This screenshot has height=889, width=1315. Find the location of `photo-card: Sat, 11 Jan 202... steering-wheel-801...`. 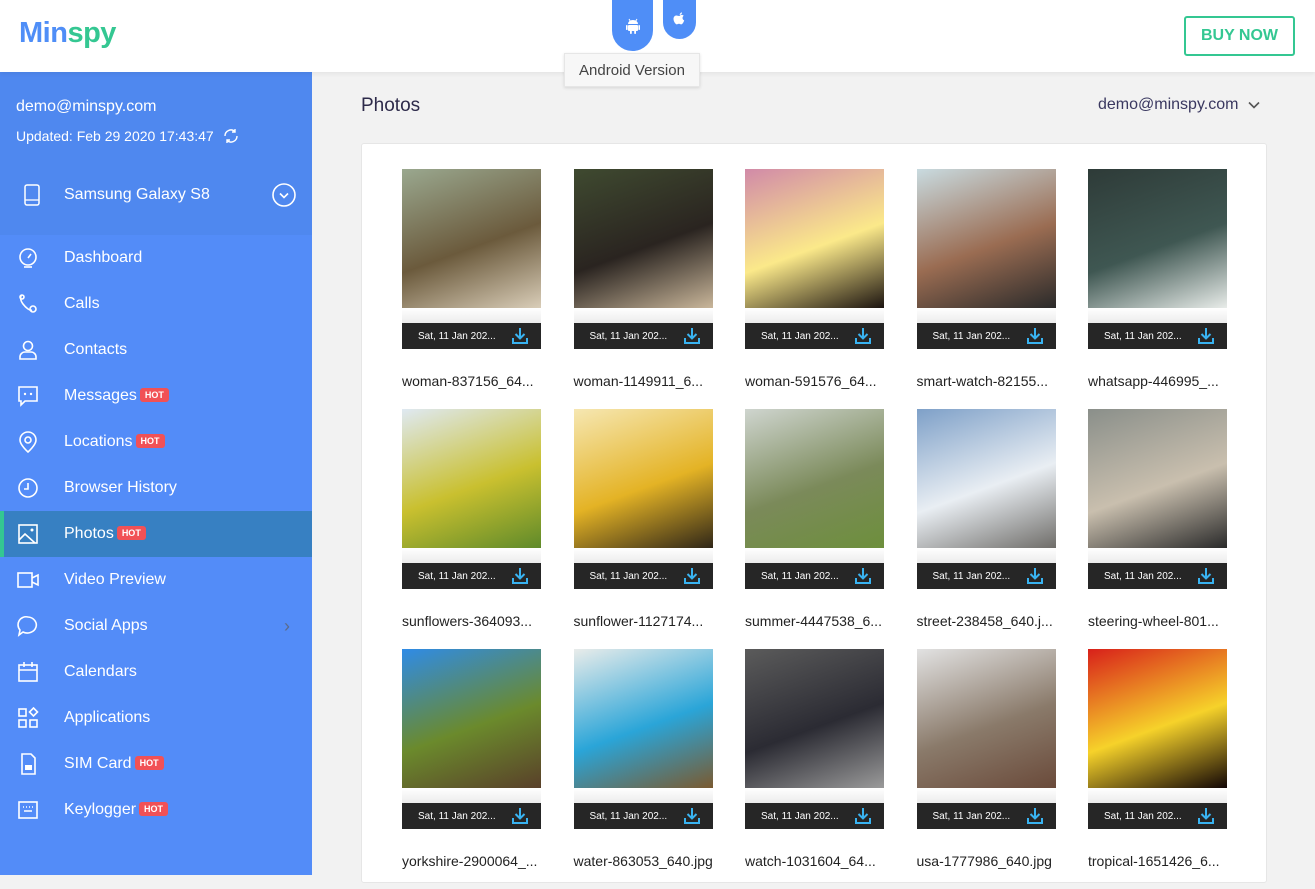

photo-card: Sat, 11 Jan 202... steering-wheel-801... is located at coordinates (1157, 529).